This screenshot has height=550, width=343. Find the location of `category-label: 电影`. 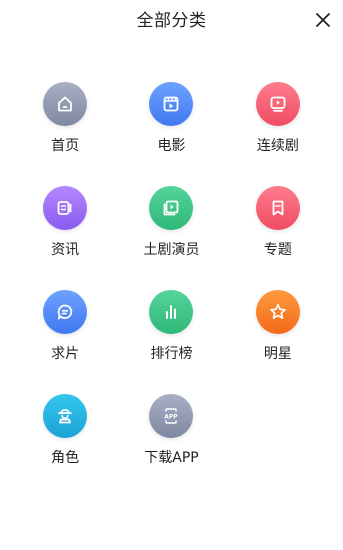

category-label: 电影 is located at coordinates (171, 146).